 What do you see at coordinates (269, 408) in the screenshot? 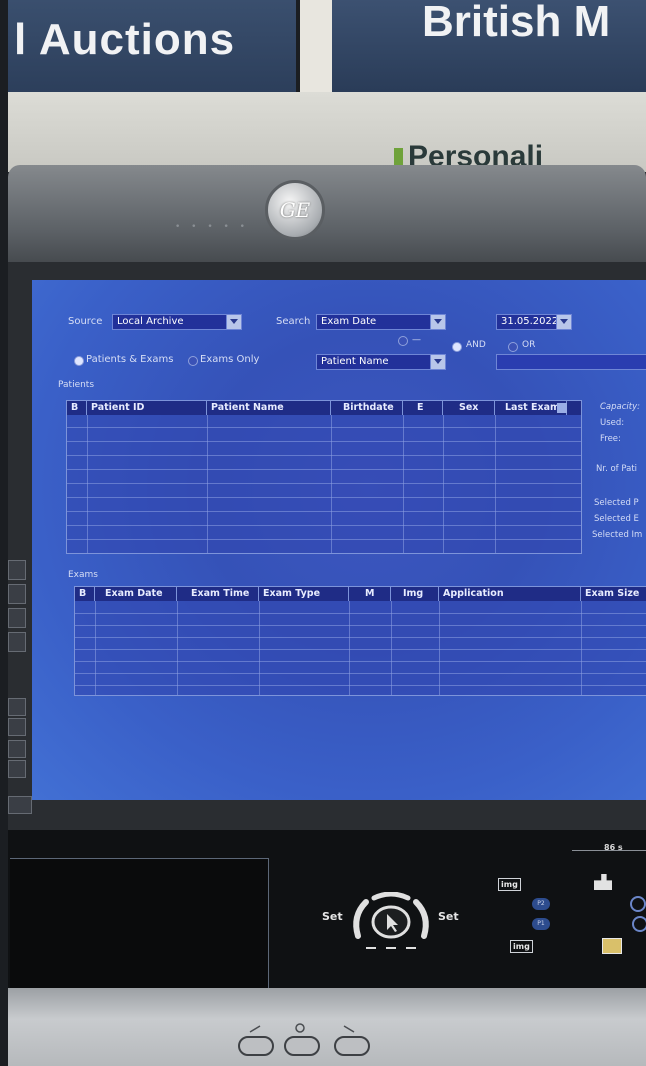
I see `col-header-patient-name: Patient Name` at bounding box center [269, 408].